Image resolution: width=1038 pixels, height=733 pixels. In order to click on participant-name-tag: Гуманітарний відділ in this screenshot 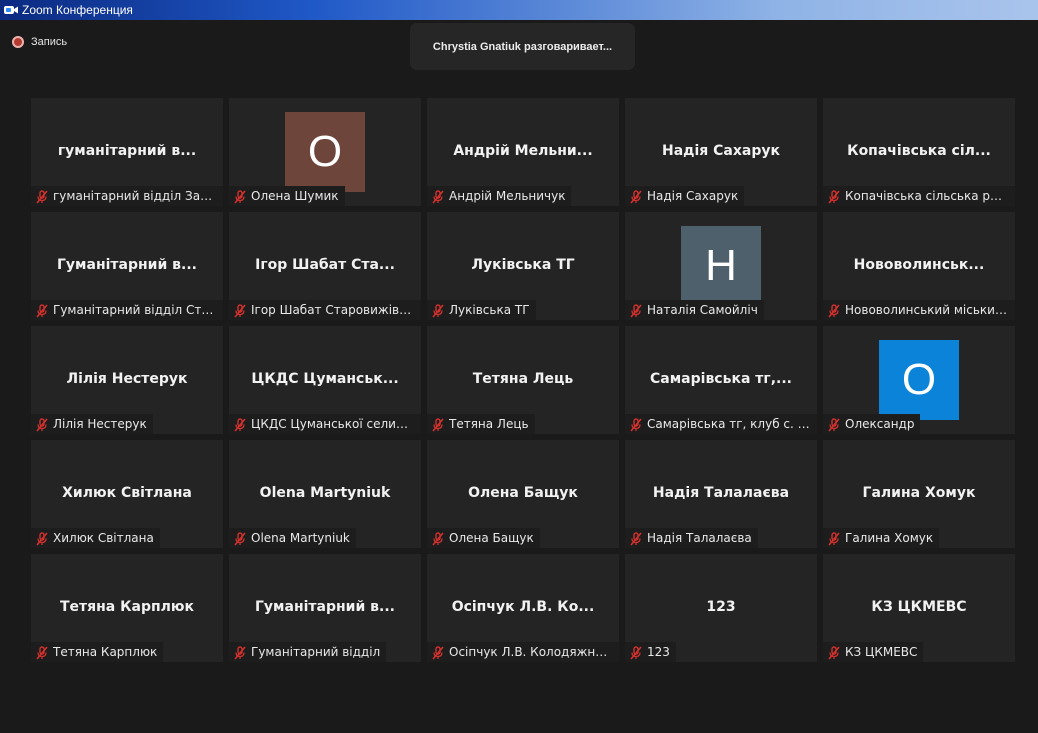, I will do `click(308, 652)`.